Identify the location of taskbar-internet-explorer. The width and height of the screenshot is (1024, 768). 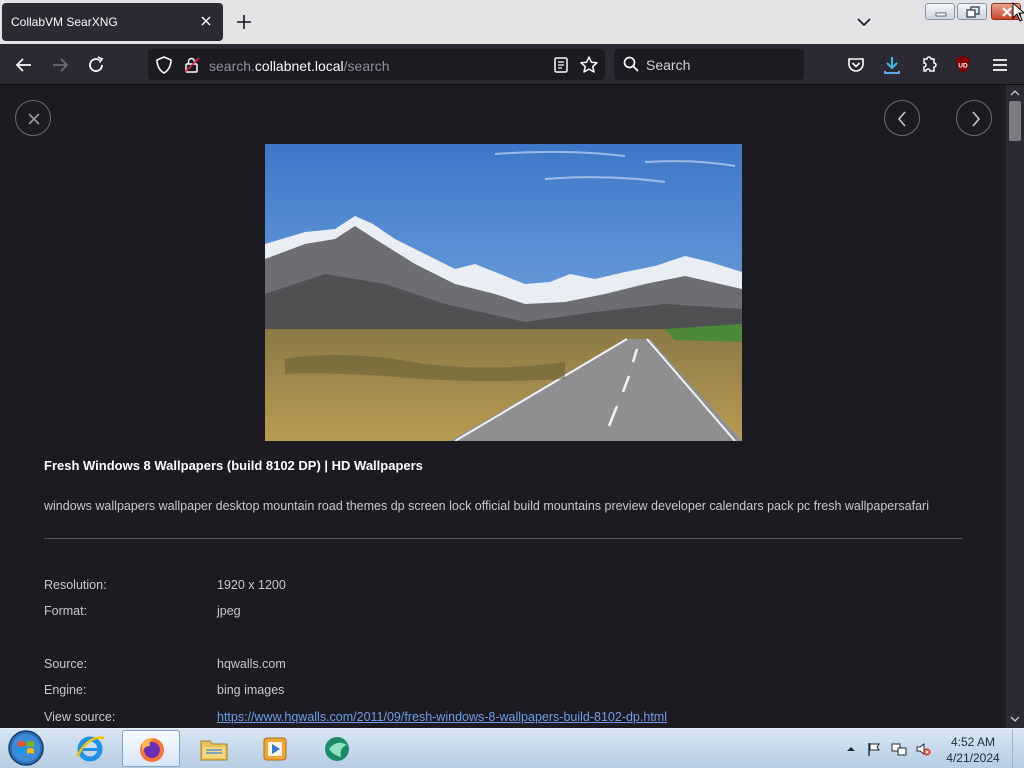
(90, 748).